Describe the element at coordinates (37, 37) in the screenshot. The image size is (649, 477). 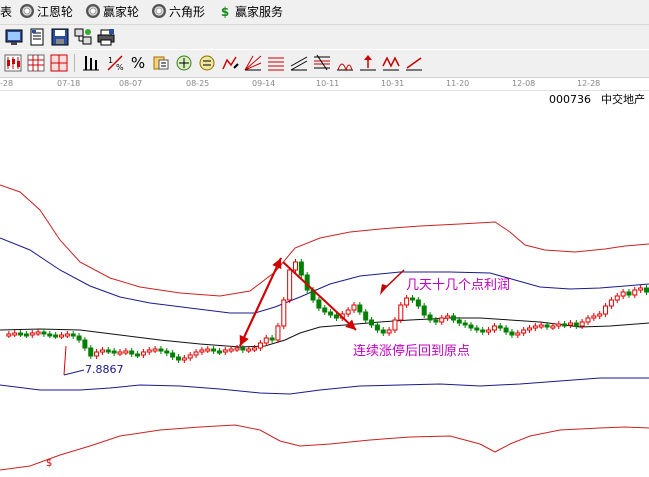
I see `document-icon` at that location.